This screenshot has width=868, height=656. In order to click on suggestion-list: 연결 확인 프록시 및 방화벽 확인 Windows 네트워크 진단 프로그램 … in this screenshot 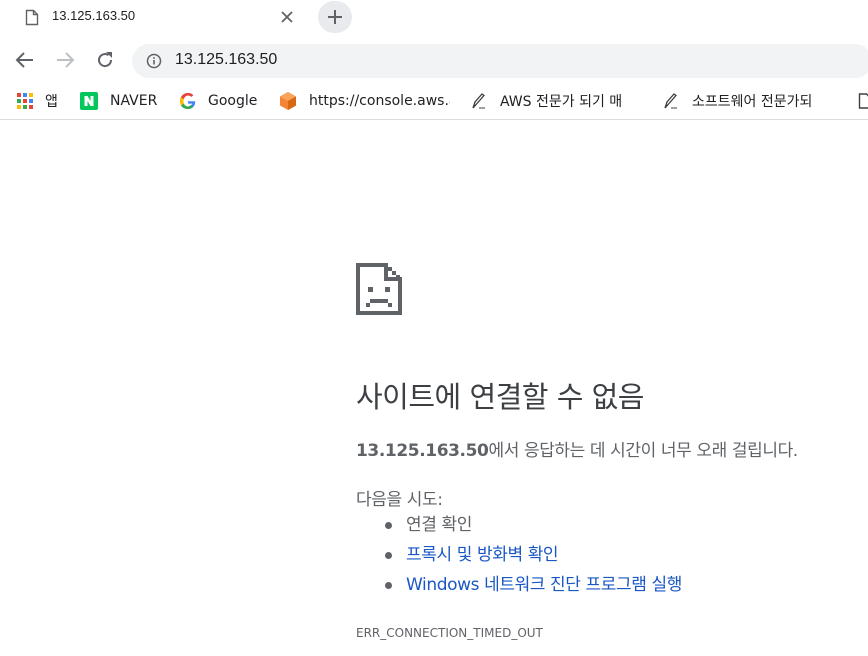, I will do `click(519, 558)`.